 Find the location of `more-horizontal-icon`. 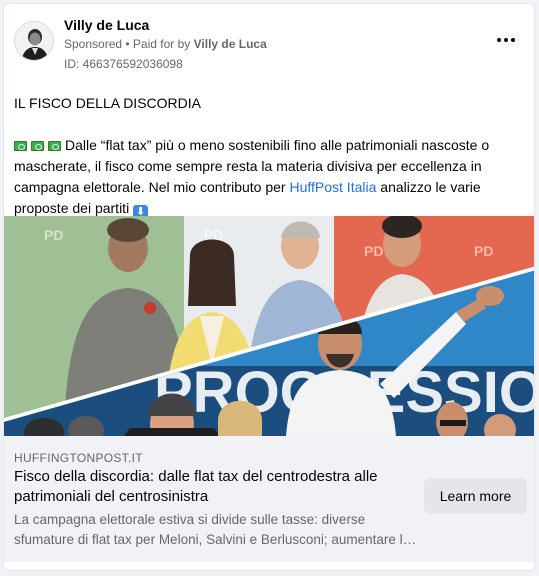

more-horizontal-icon is located at coordinates (499, 40).